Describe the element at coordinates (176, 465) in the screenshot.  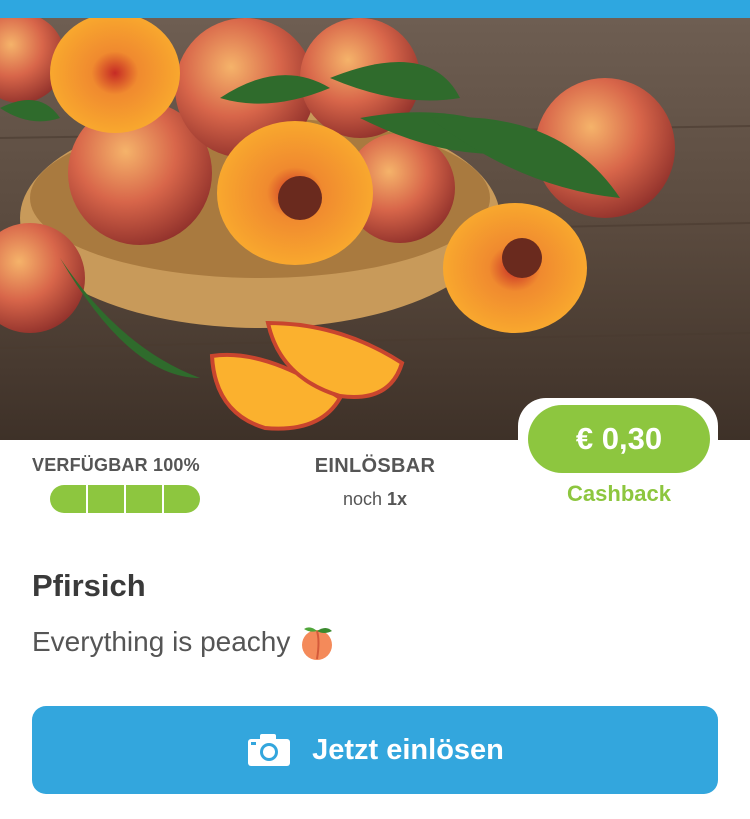
I see `availability-percent: 100%` at that location.